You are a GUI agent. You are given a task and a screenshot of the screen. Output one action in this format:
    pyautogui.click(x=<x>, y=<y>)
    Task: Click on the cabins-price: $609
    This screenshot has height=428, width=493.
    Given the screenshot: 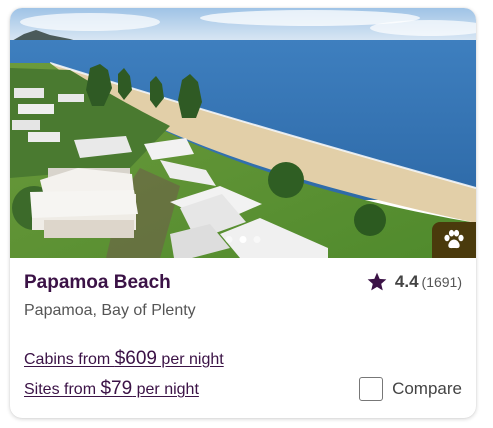 What is the action you would take?
    pyautogui.click(x=135, y=358)
    